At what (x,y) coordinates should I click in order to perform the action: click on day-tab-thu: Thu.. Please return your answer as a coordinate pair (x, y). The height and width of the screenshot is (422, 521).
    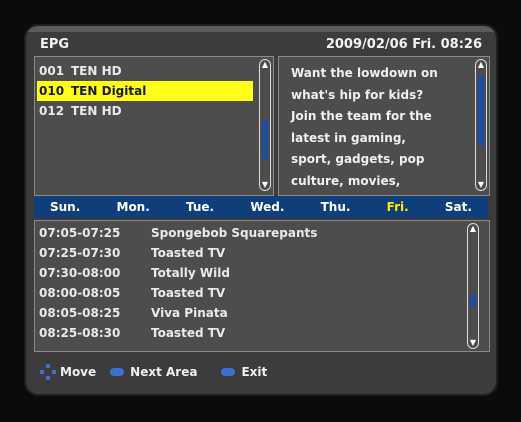
    Looking at the image, I should click on (336, 207).